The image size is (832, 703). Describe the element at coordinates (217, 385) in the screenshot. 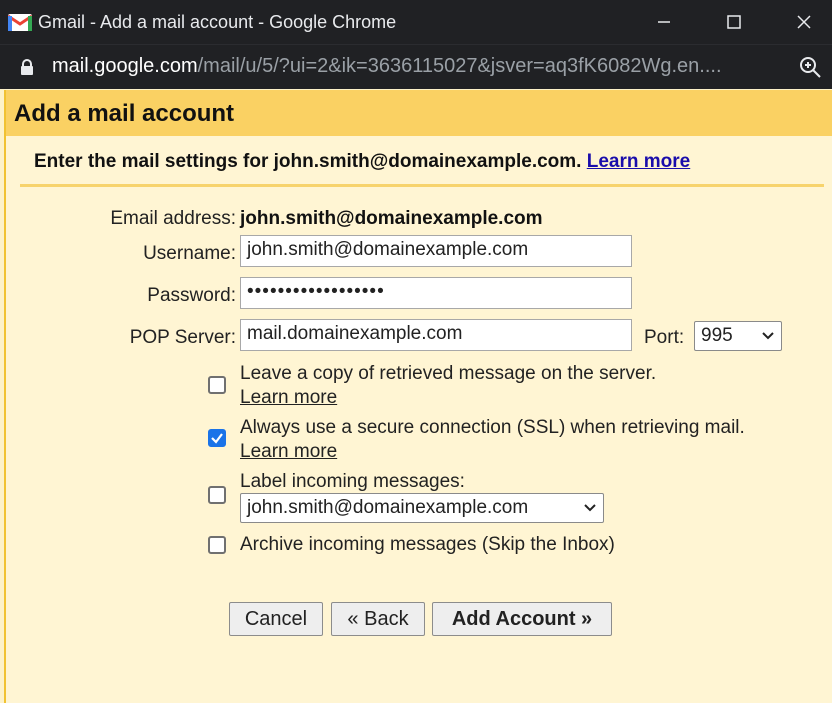

I see `leave-copy-checkbox` at that location.